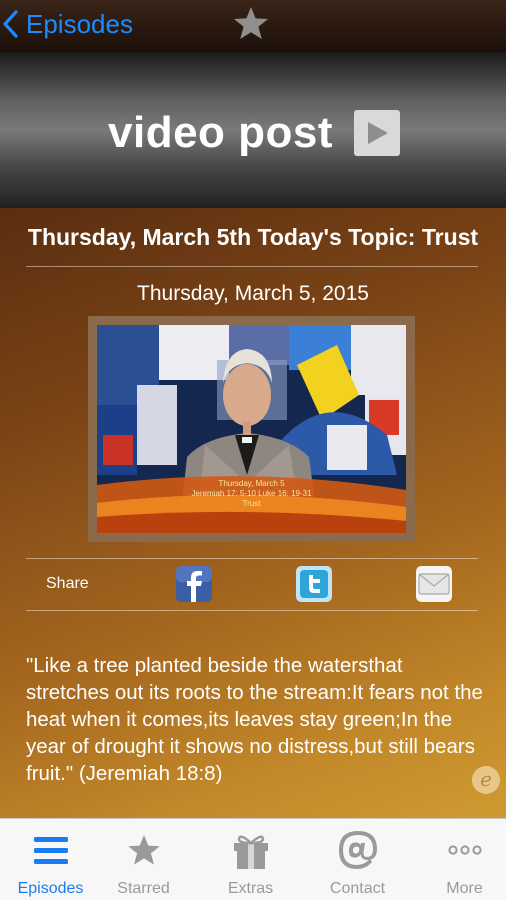 The height and width of the screenshot is (900, 506). What do you see at coordinates (460, 859) in the screenshot?
I see `tab-more: More` at bounding box center [460, 859].